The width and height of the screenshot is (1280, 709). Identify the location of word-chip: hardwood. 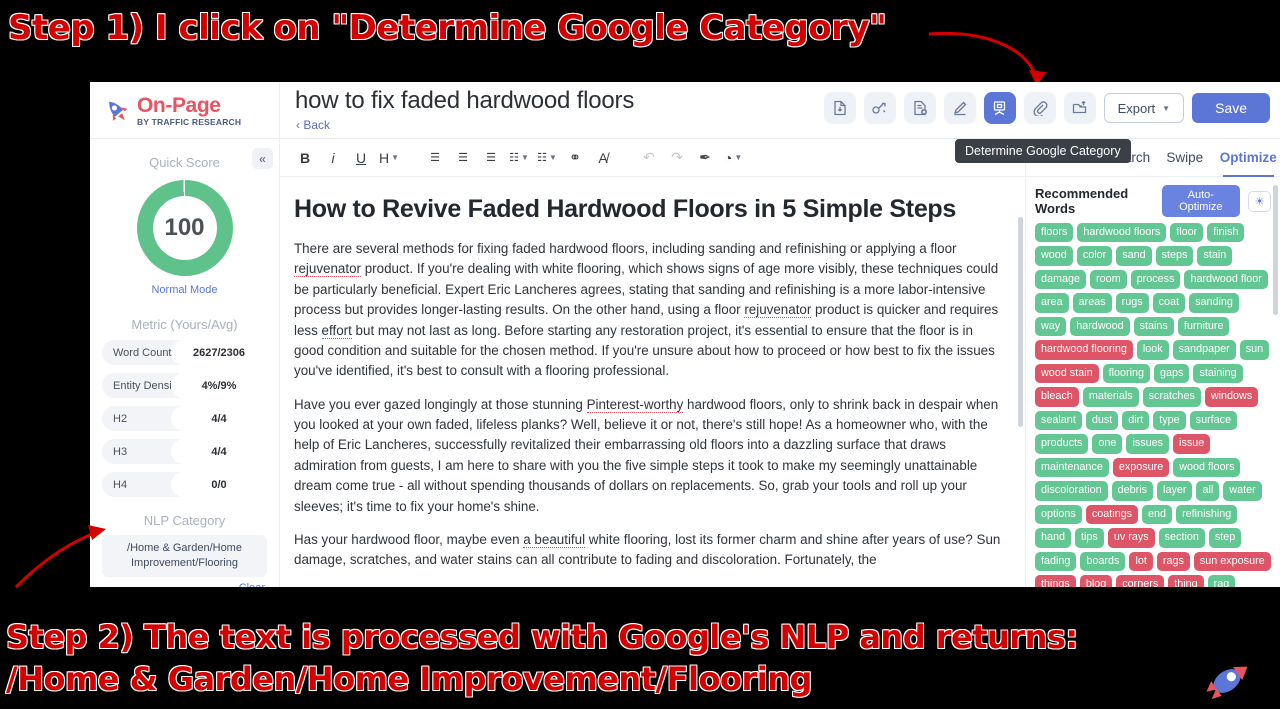
(1100, 326).